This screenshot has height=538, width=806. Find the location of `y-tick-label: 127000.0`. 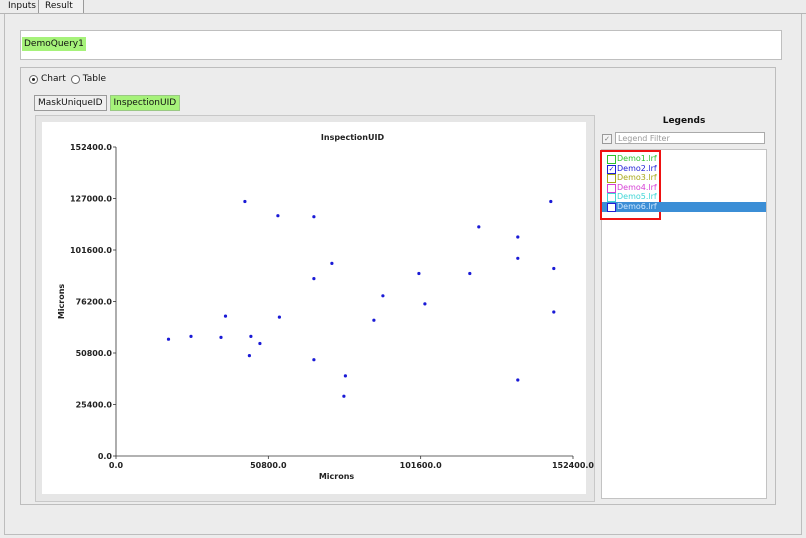

y-tick-label: 127000.0 is located at coordinates (91, 199).